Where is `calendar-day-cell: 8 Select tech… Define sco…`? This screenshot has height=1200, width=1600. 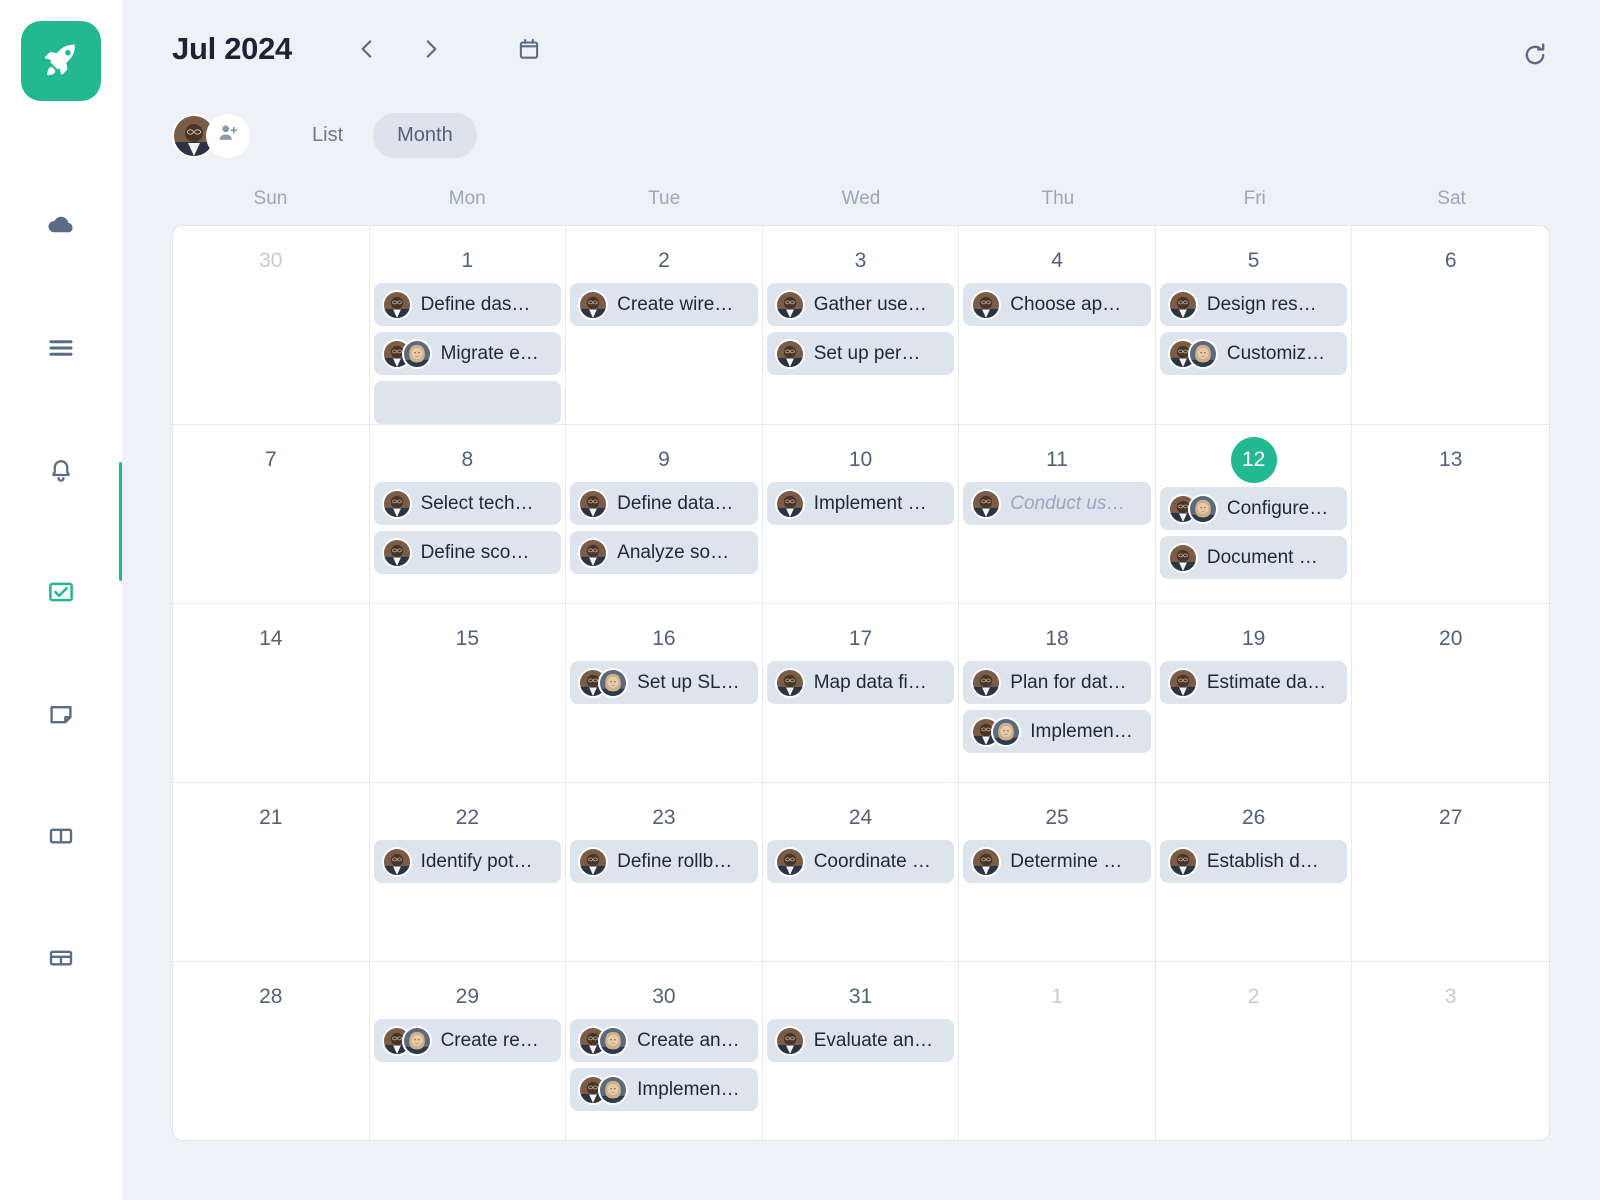 calendar-day-cell: 8 Select tech… Define sco… is located at coordinates (468, 514).